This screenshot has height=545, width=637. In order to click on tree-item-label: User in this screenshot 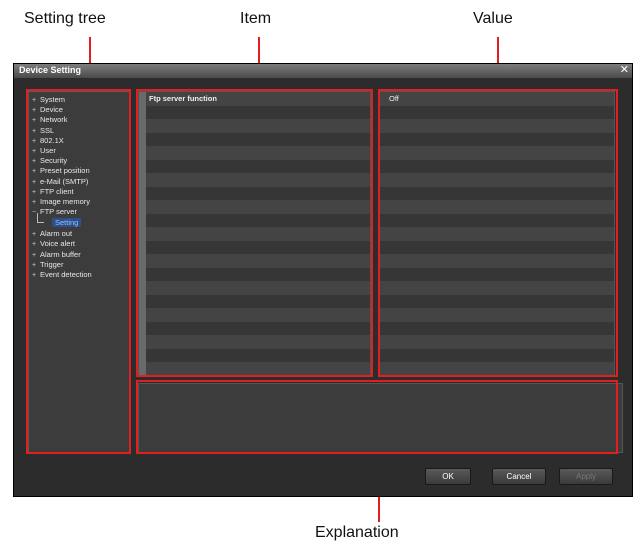, I will do `click(48, 150)`.